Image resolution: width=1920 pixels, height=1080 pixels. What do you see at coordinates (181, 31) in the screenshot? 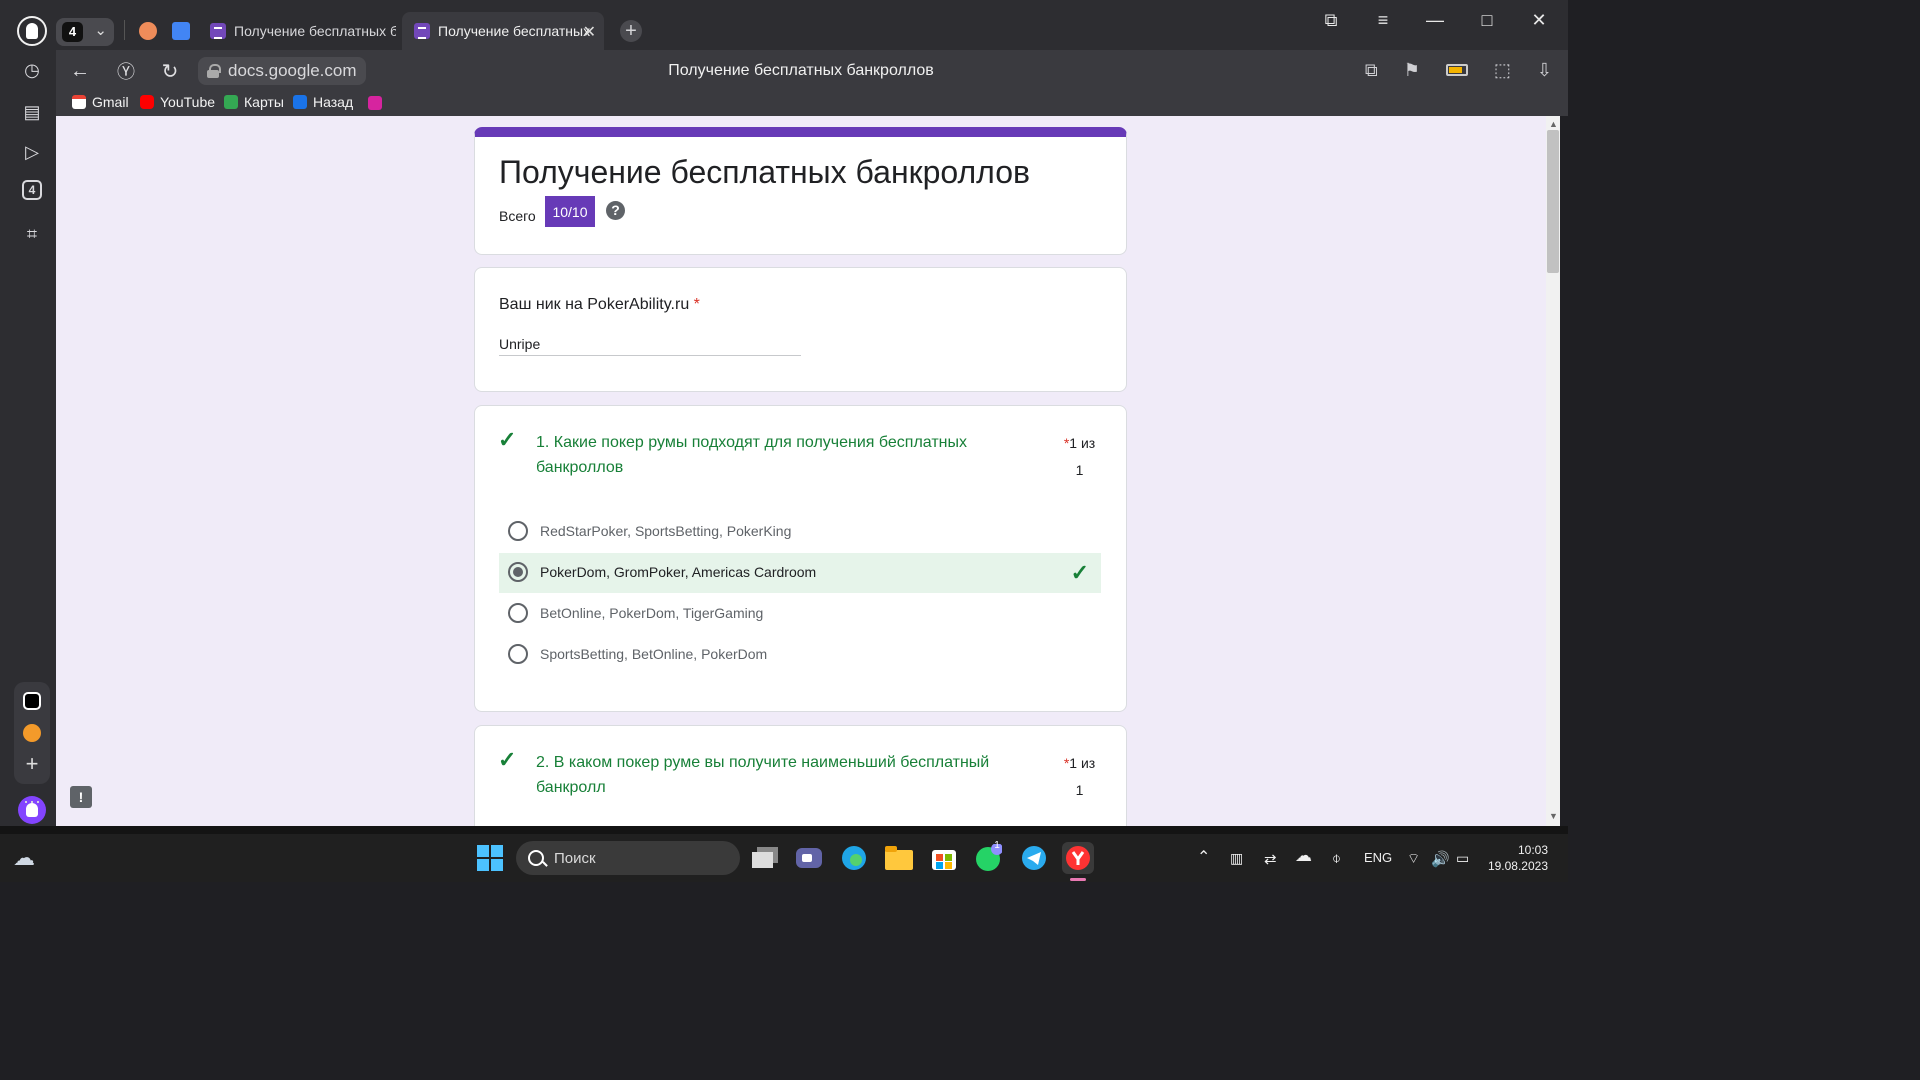
I see `document-icon` at bounding box center [181, 31].